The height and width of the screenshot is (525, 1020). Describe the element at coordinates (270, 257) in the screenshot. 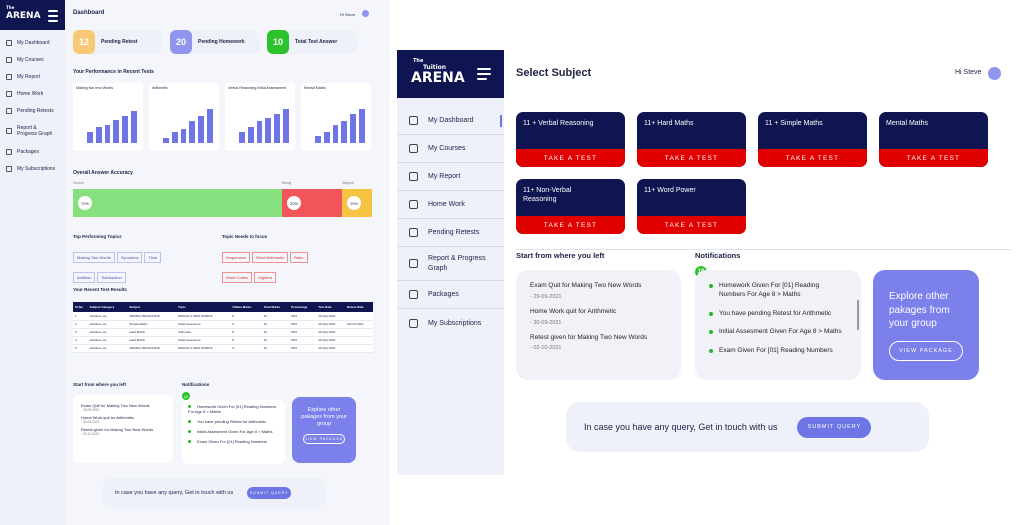

I see `focus-chip: Word Arithmetic` at that location.